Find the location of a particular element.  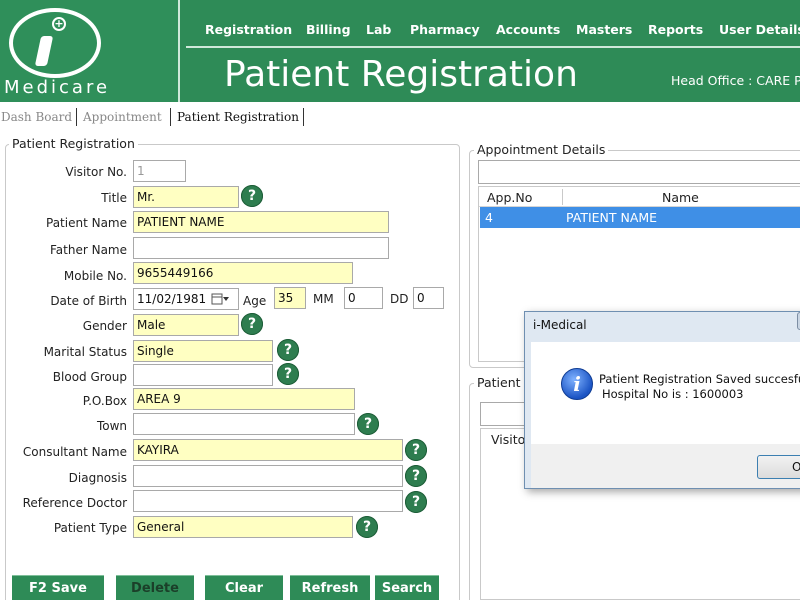

po-box-label: P.O.Box is located at coordinates (104, 401).